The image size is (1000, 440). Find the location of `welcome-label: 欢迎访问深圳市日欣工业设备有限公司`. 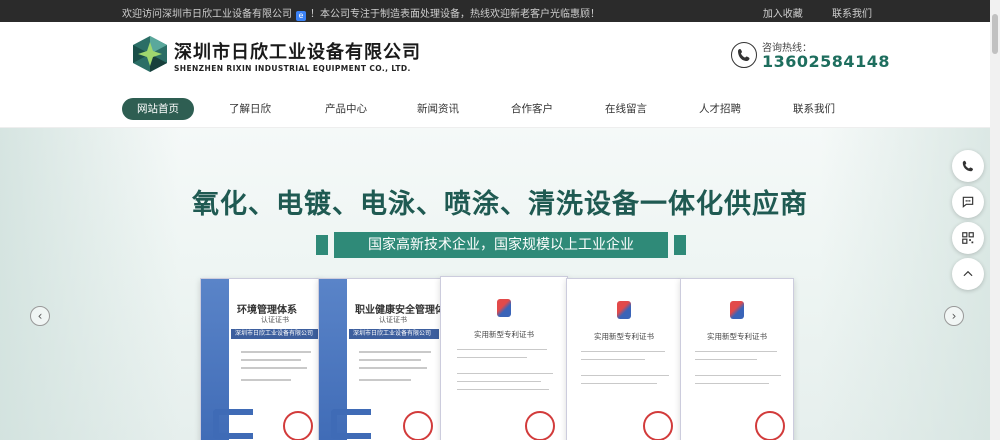

welcome-label: 欢迎访问深圳市日欣工业设备有限公司 is located at coordinates (207, 14).